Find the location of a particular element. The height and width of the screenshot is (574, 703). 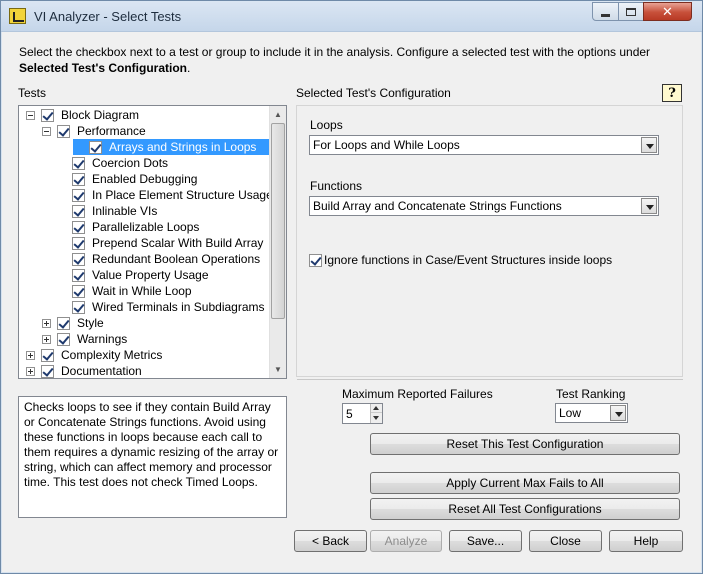

tree-item: Wired Terminals in Subdiagrams is located at coordinates (145, 307).